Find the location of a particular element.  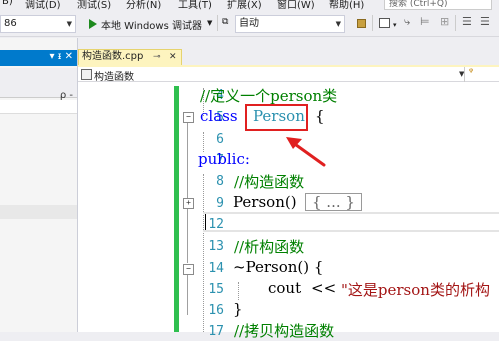

navbar-separator is located at coordinates (464, 74).